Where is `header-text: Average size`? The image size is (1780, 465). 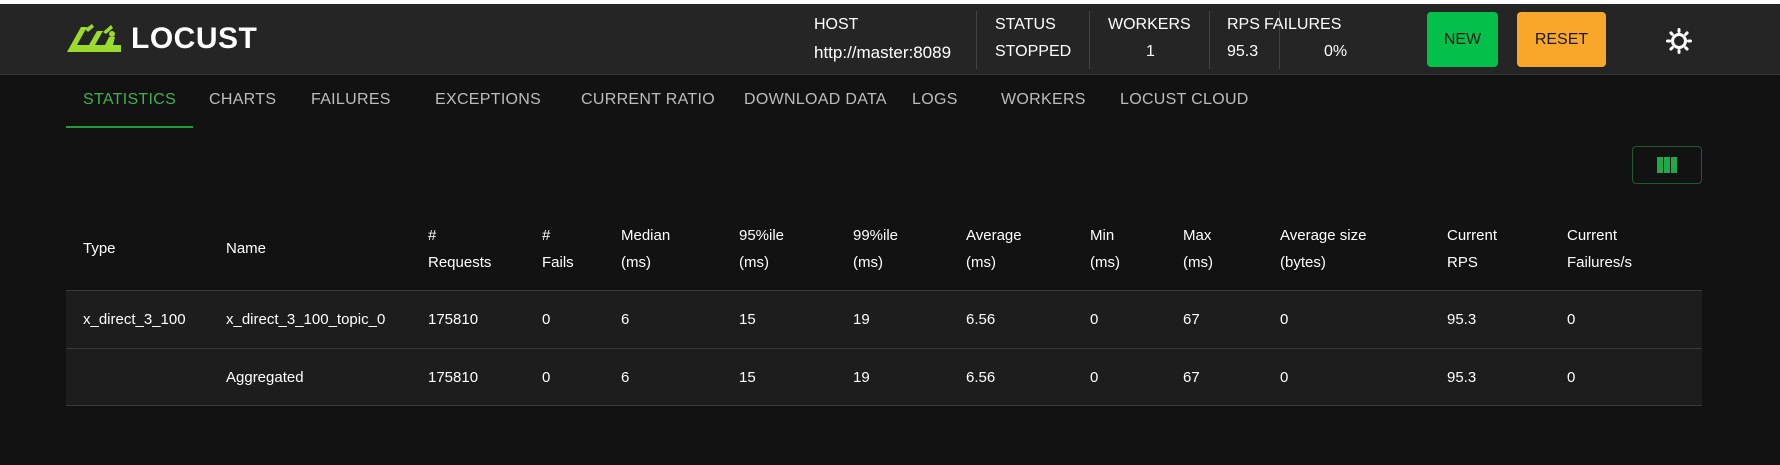 header-text: Average size is located at coordinates (1323, 235).